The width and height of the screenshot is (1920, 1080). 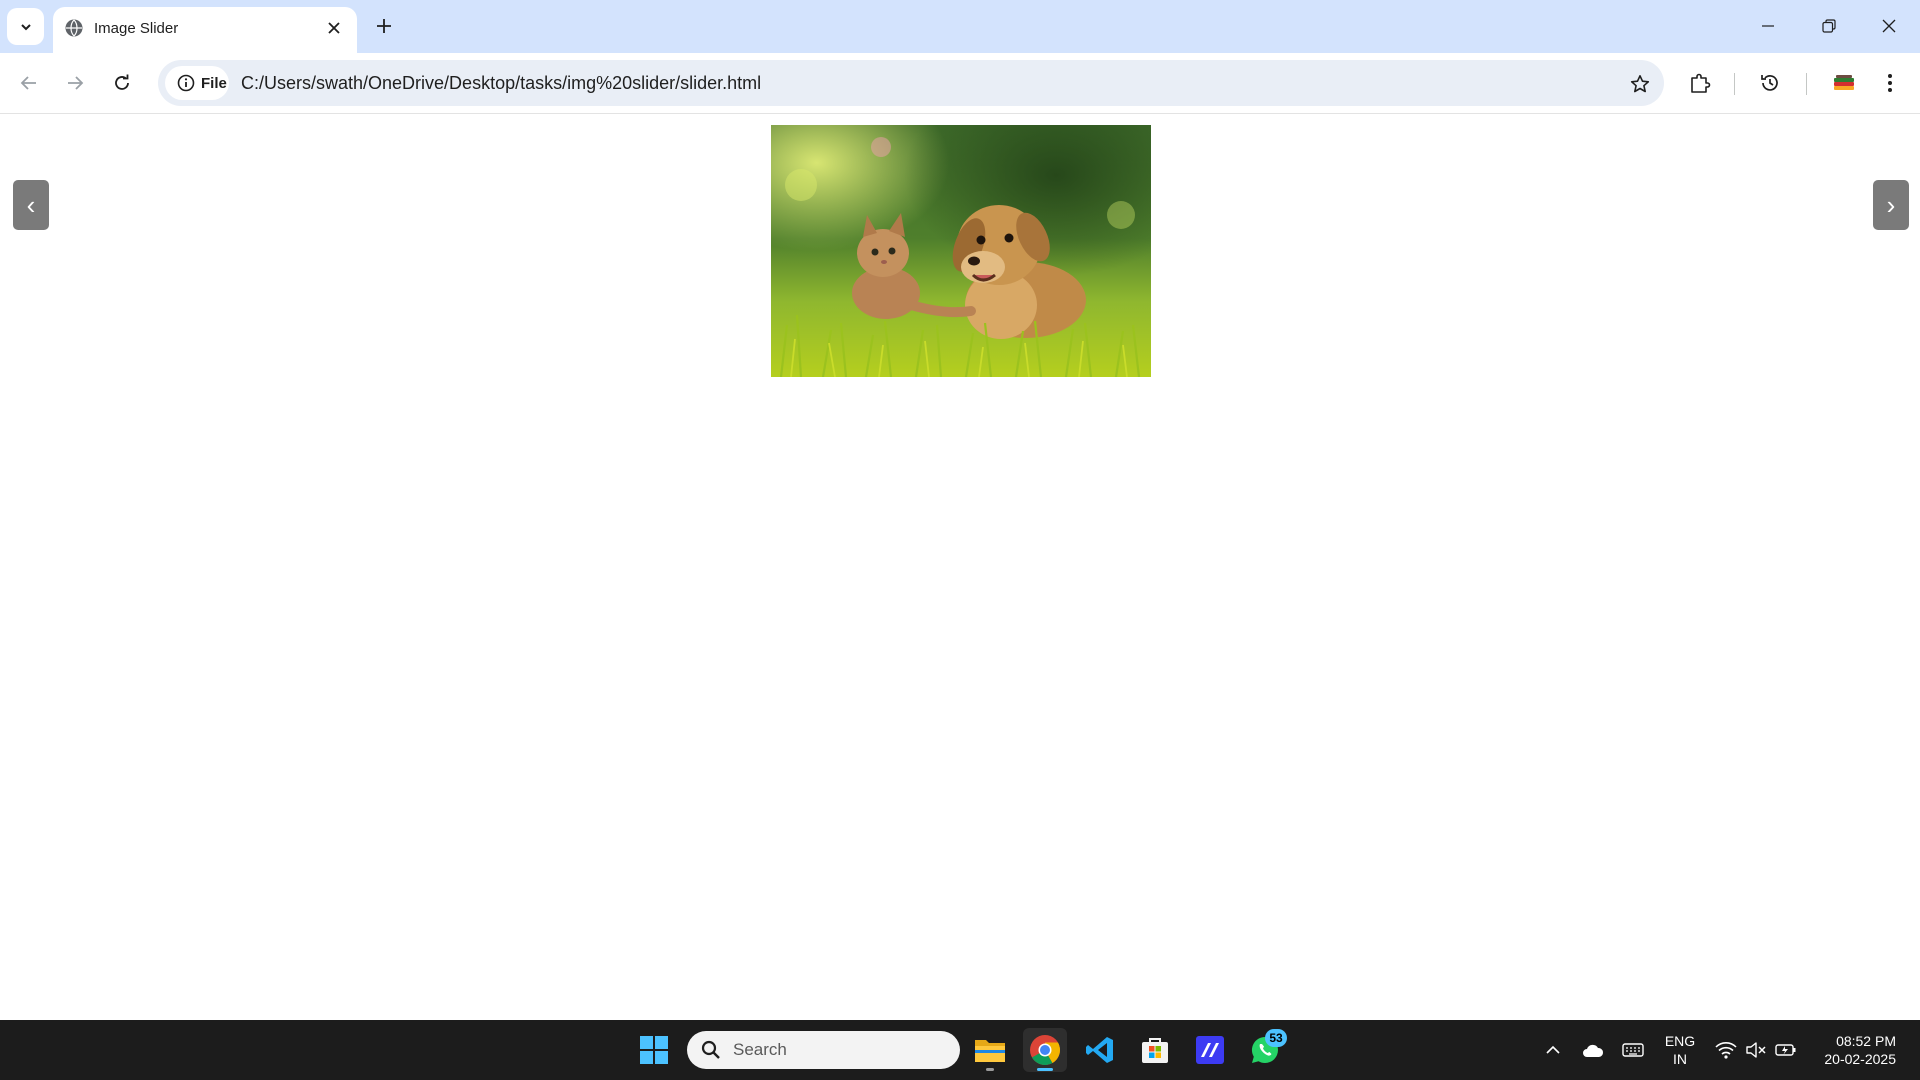 I want to click on restore-icon, so click(x=1829, y=26).